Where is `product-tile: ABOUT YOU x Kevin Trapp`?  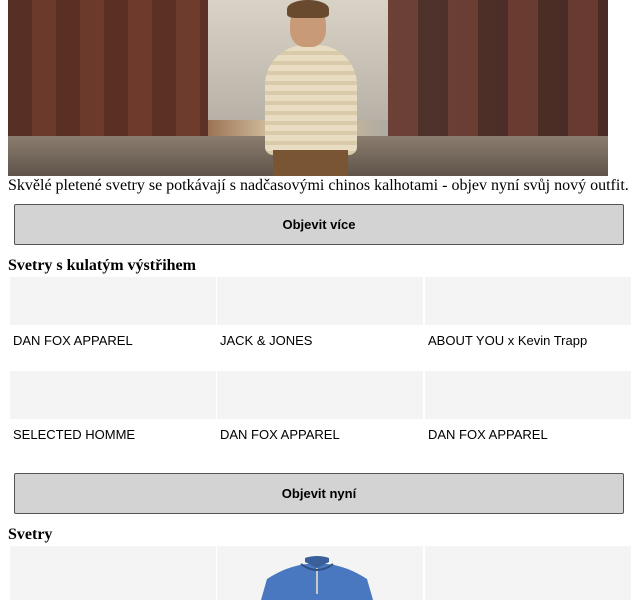
product-tile: ABOUT YOU x Kevin Trapp is located at coordinates (528, 312).